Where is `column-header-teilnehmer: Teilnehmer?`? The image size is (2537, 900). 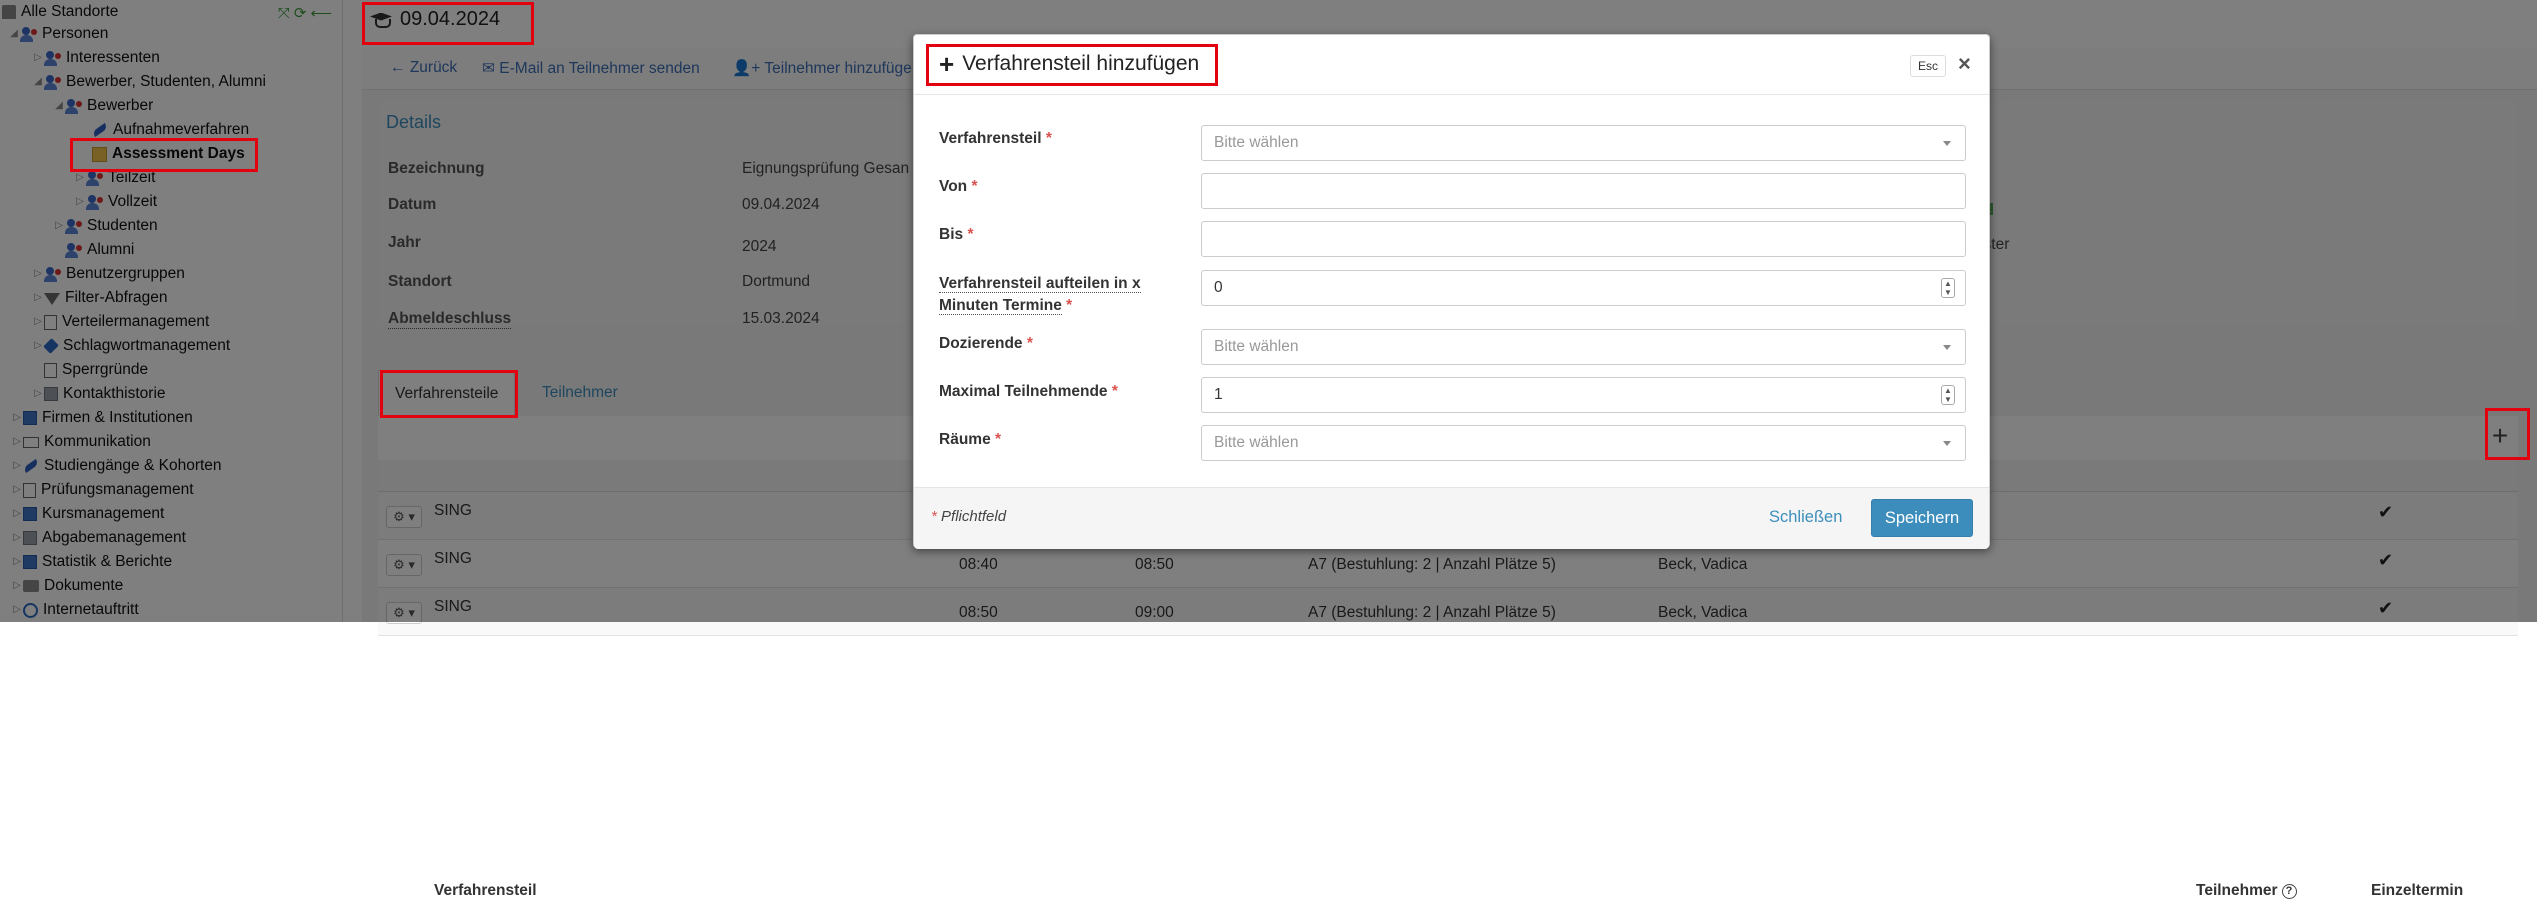
column-header-teilnehmer: Teilnehmer? is located at coordinates (2246, 891).